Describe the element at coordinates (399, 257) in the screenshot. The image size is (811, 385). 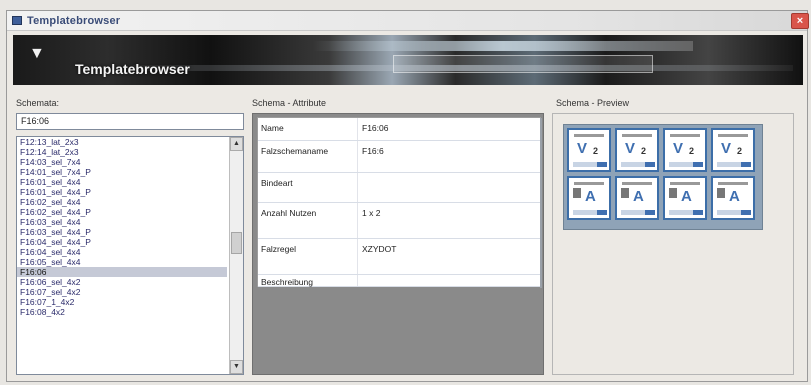
I see `attribute-row: Falzregel XZYDOT` at that location.